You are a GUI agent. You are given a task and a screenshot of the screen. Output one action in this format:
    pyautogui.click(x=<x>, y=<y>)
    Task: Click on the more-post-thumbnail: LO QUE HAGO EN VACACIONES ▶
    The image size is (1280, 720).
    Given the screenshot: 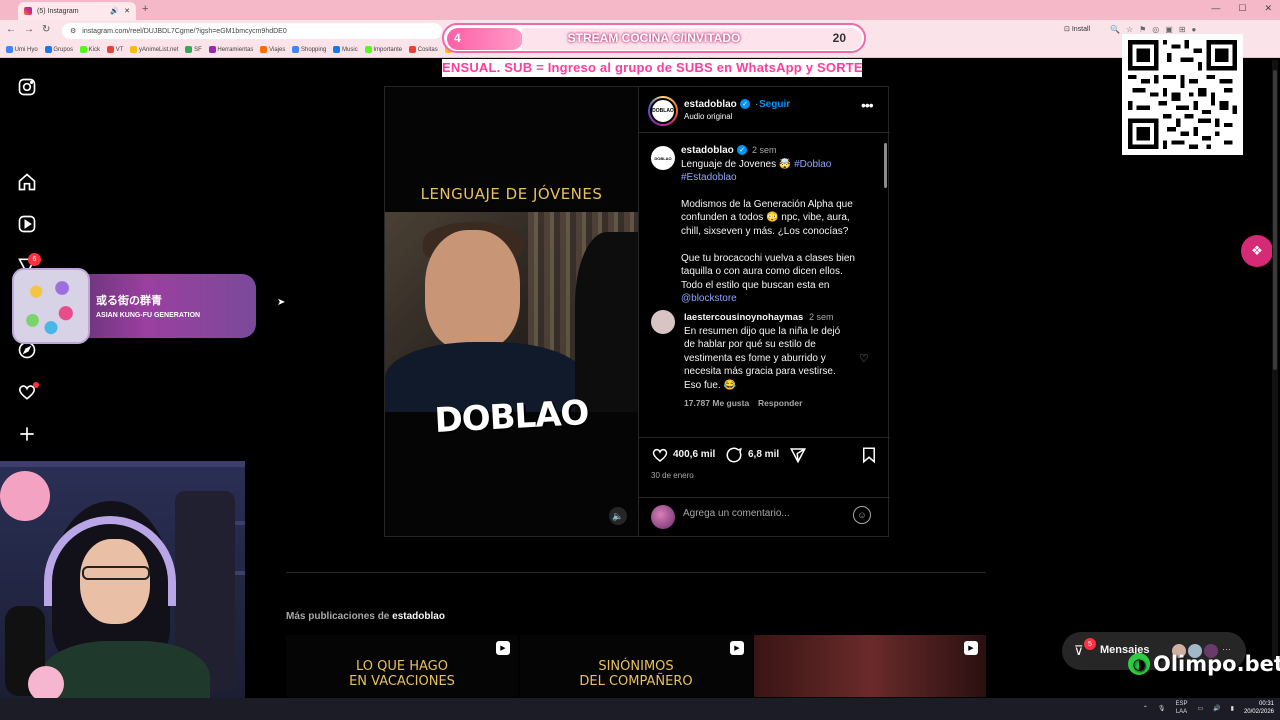 What is the action you would take?
    pyautogui.click(x=402, y=666)
    